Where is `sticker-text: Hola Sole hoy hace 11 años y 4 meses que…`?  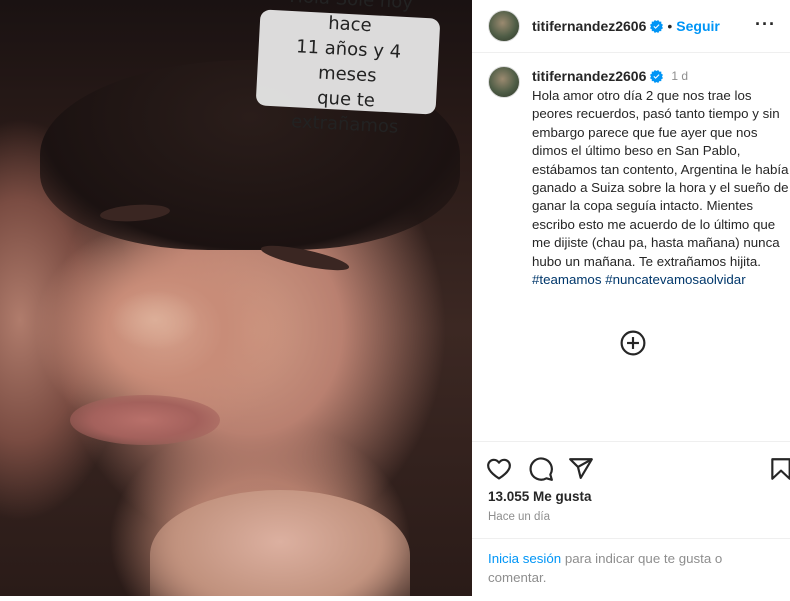 sticker-text: Hola Sole hoy hace 11 años y 4 meses que… is located at coordinates (351, 69).